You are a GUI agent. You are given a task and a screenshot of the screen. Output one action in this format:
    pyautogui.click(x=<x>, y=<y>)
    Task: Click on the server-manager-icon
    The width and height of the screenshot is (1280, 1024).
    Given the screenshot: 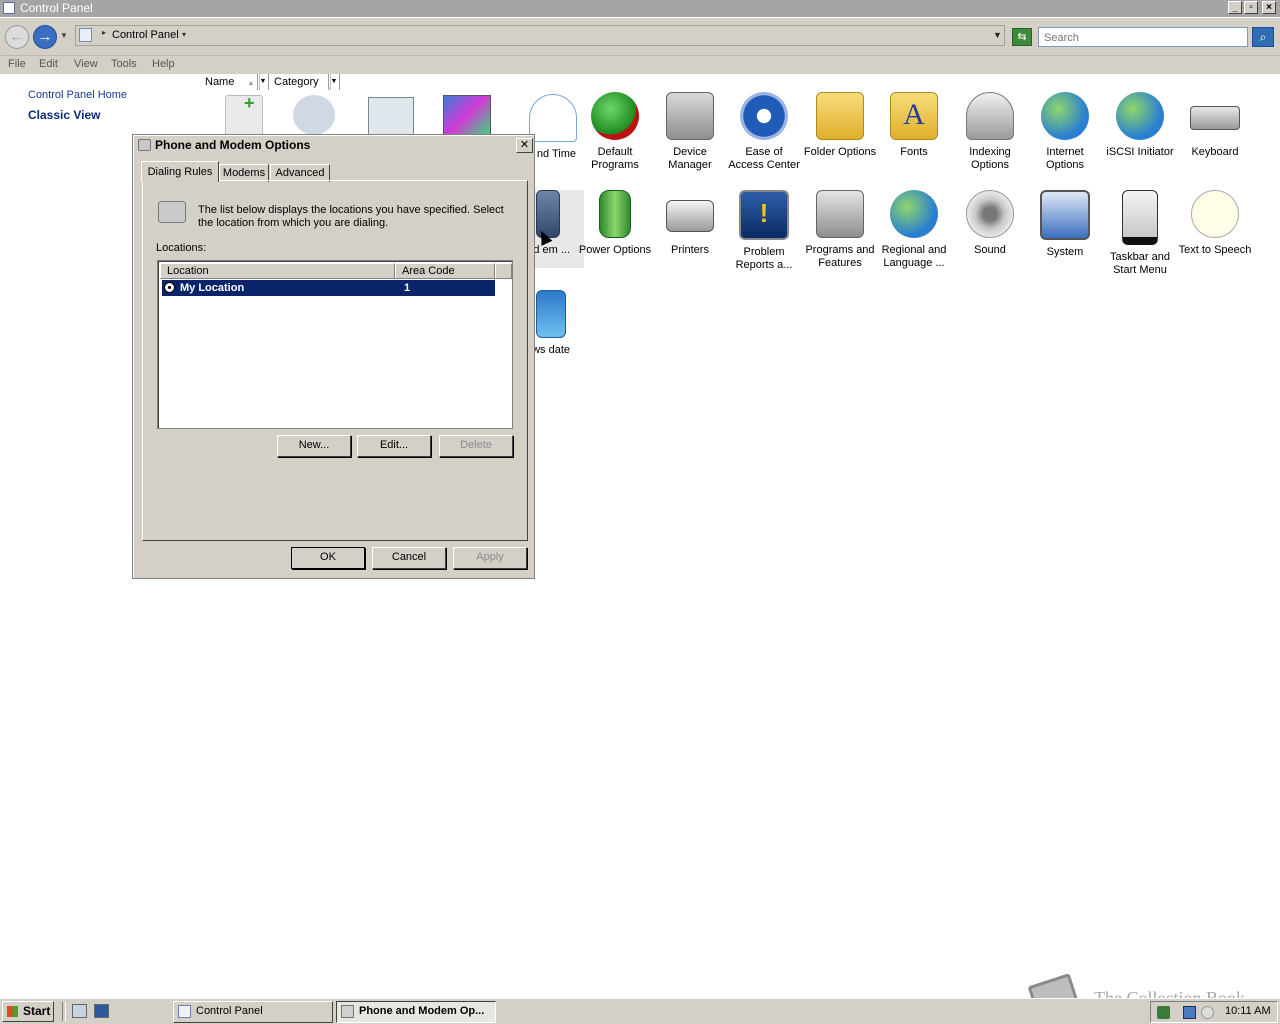 What is the action you would take?
    pyautogui.click(x=79, y=1011)
    